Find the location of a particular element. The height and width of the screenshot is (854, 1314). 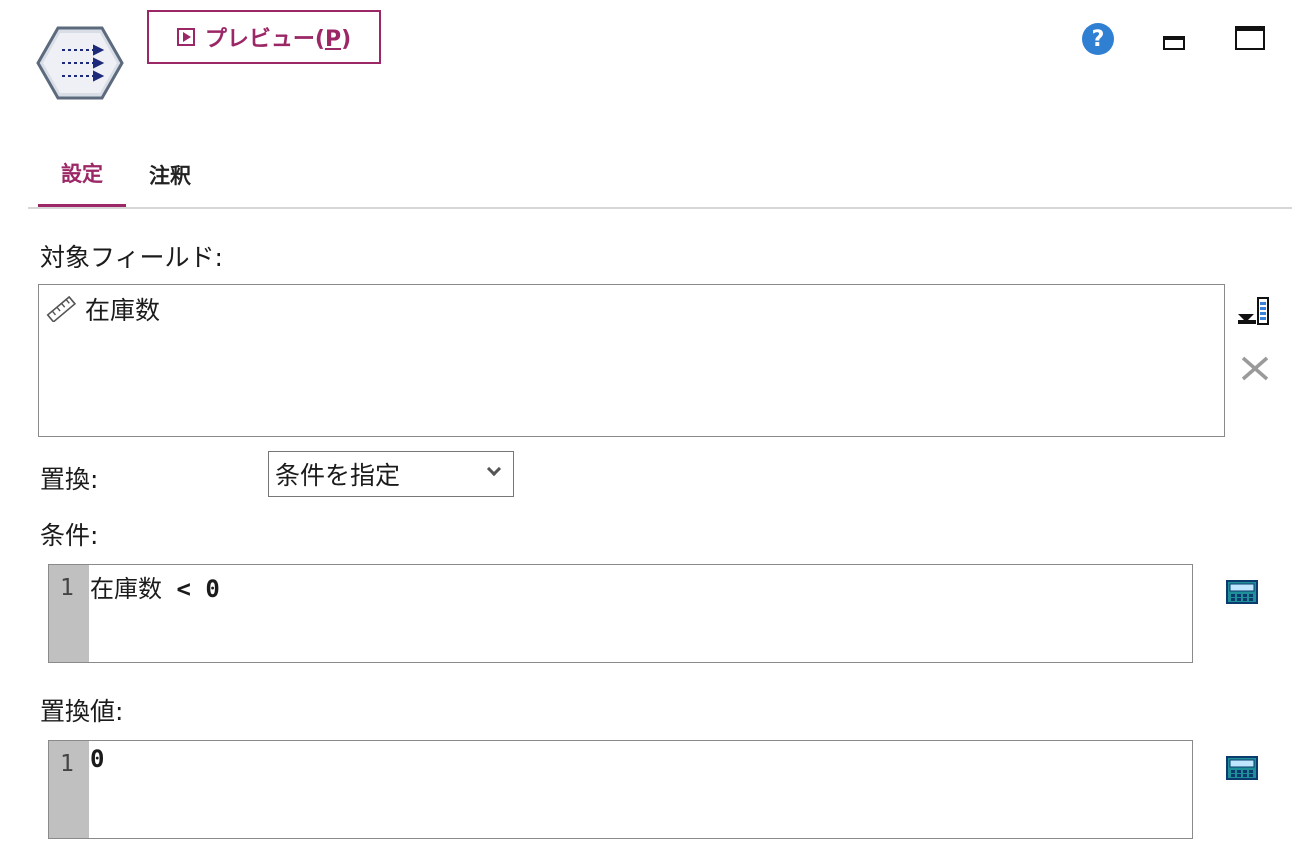

replace-selected-value: 条件を指定 is located at coordinates (338, 475).